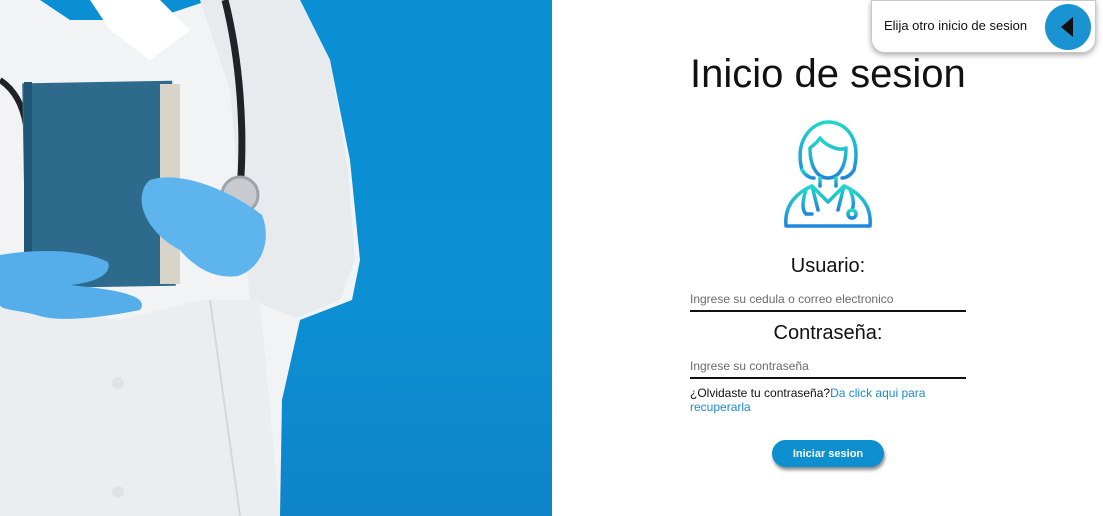 The width and height of the screenshot is (1103, 516). I want to click on page-title: Inicio de sesion, so click(828, 74).